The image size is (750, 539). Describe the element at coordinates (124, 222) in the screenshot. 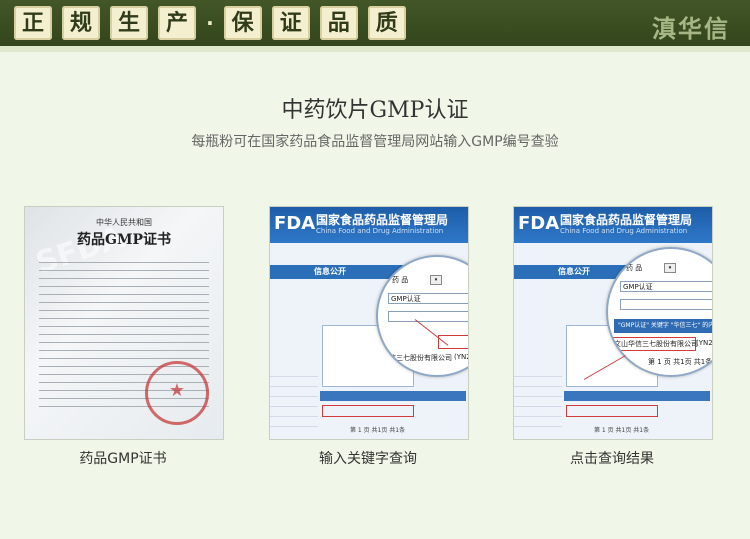

I see `cert-header: 中华人民共和国` at that location.